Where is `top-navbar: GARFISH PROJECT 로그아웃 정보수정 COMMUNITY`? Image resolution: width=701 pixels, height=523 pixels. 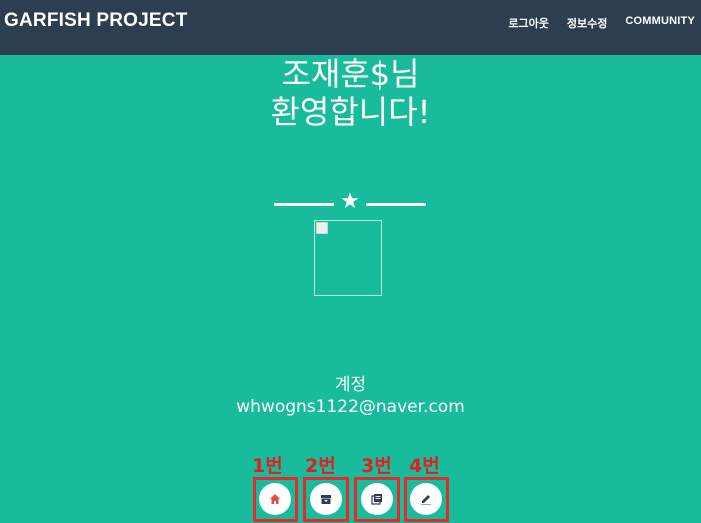
top-navbar: GARFISH PROJECT 로그아웃 정보수정 COMMUNITY is located at coordinates (350, 27).